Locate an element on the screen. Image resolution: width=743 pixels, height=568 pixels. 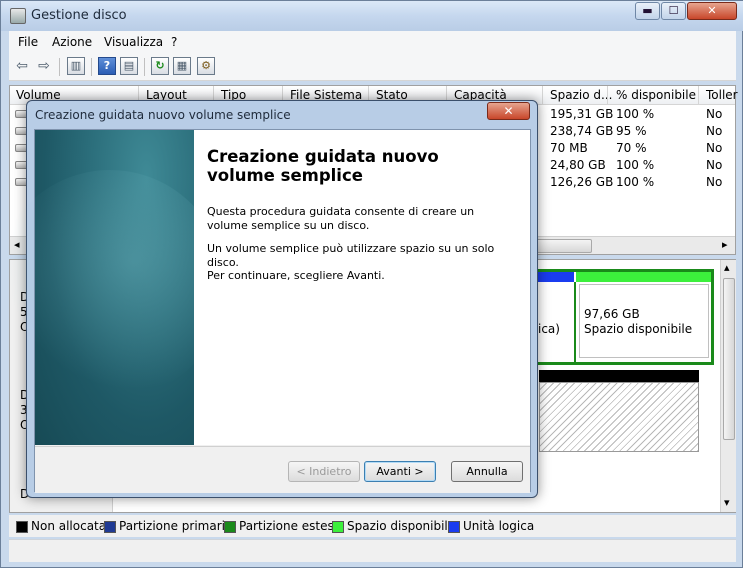
console-tree-icon: ▥ is located at coordinates (76, 66).